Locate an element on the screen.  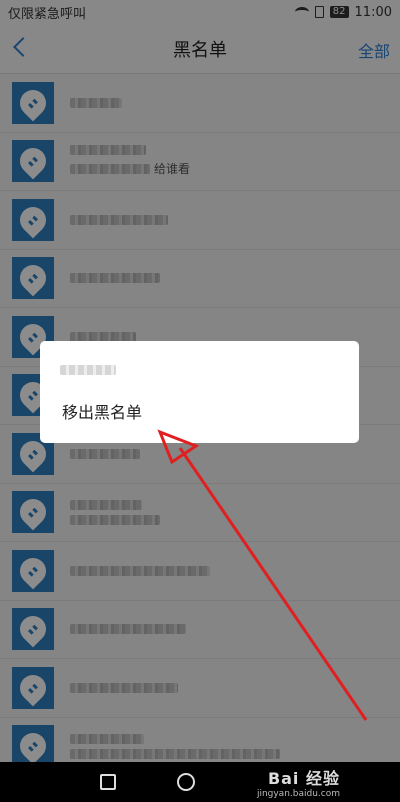
watermark-brand: Bai 经验 is located at coordinates (303, 778).